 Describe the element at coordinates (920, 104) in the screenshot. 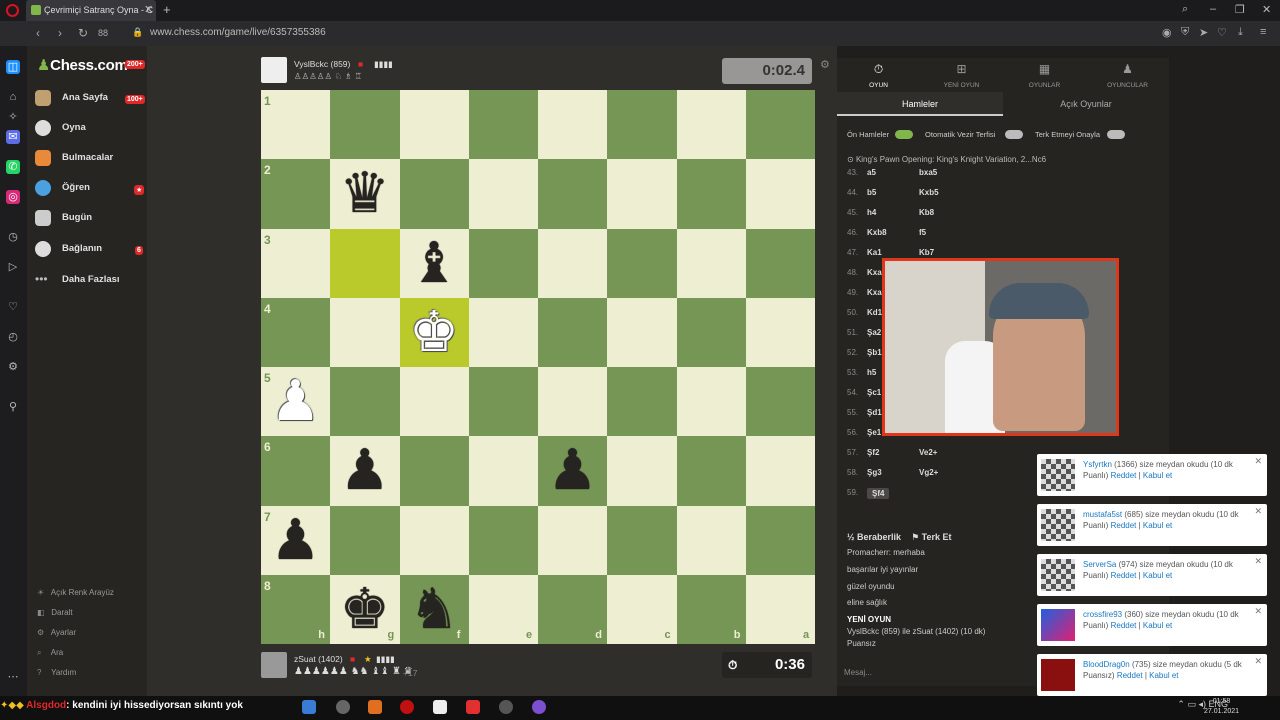

I see `subtab-moves: Hamleler` at that location.